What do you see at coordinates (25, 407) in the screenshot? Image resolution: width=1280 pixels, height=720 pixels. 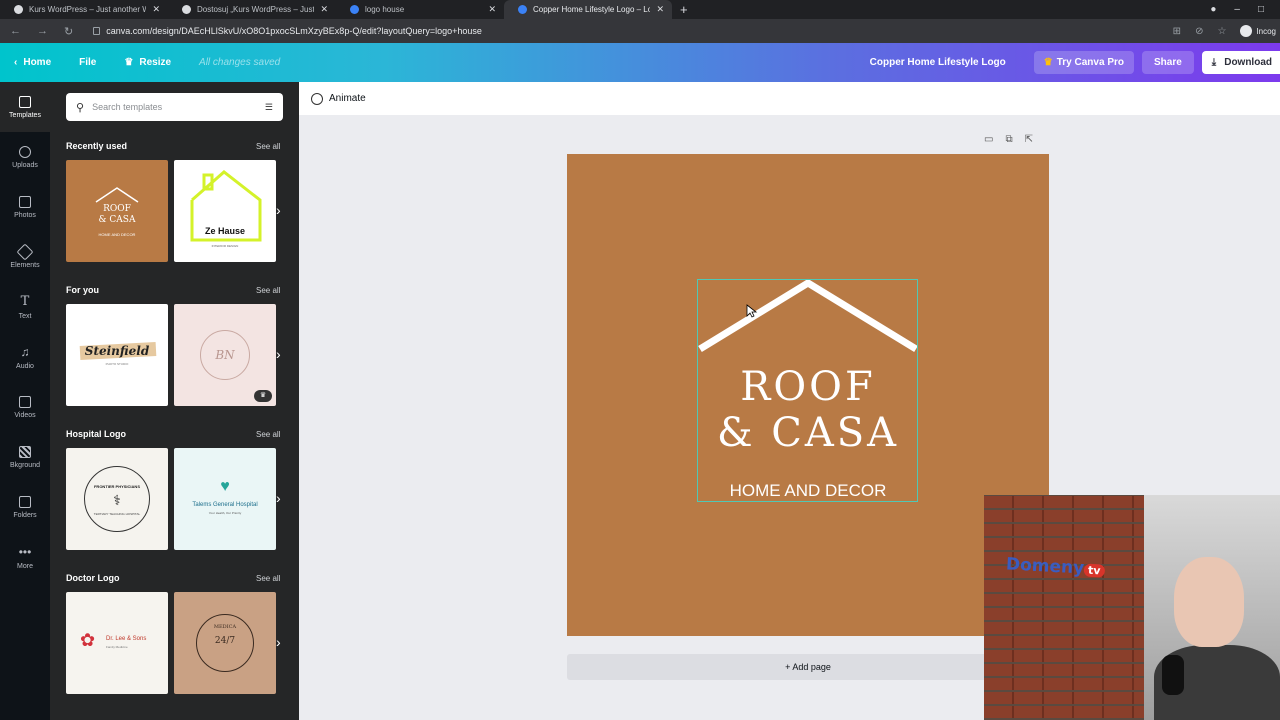 I see `rail-videos: Videos` at bounding box center [25, 407].